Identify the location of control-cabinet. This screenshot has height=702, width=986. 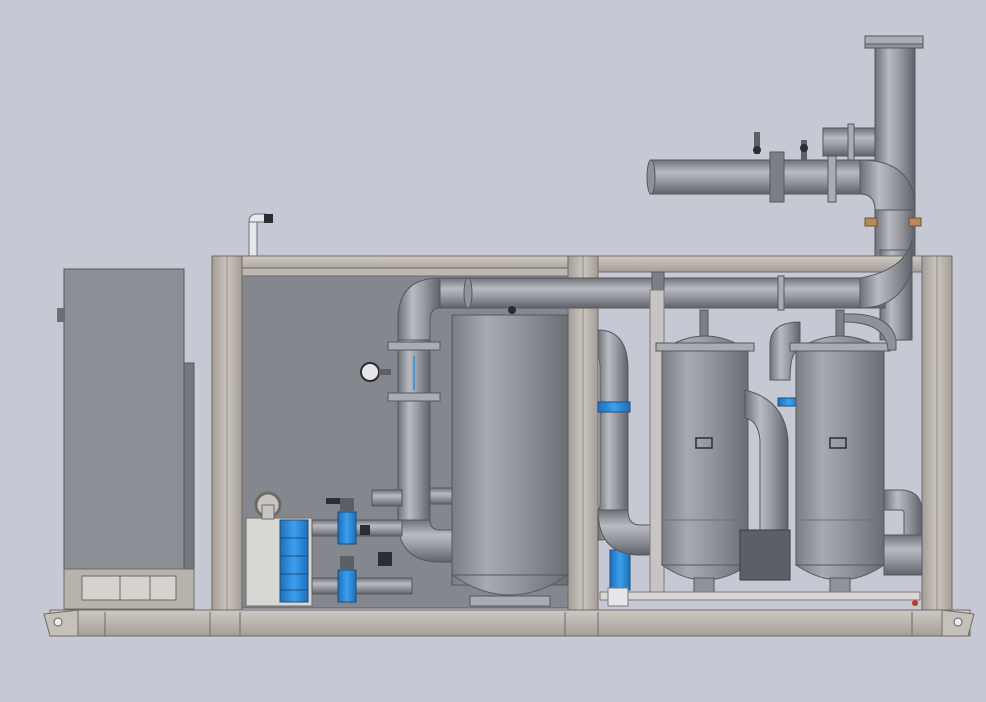
(126, 439).